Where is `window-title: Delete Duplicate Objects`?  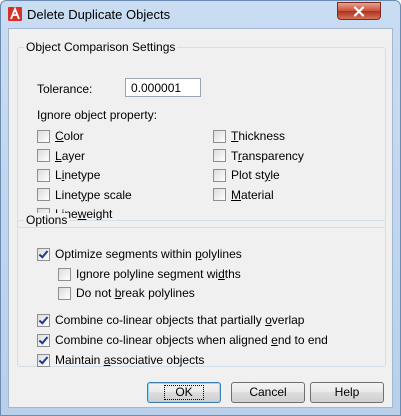
window-title: Delete Duplicate Objects is located at coordinates (99, 14).